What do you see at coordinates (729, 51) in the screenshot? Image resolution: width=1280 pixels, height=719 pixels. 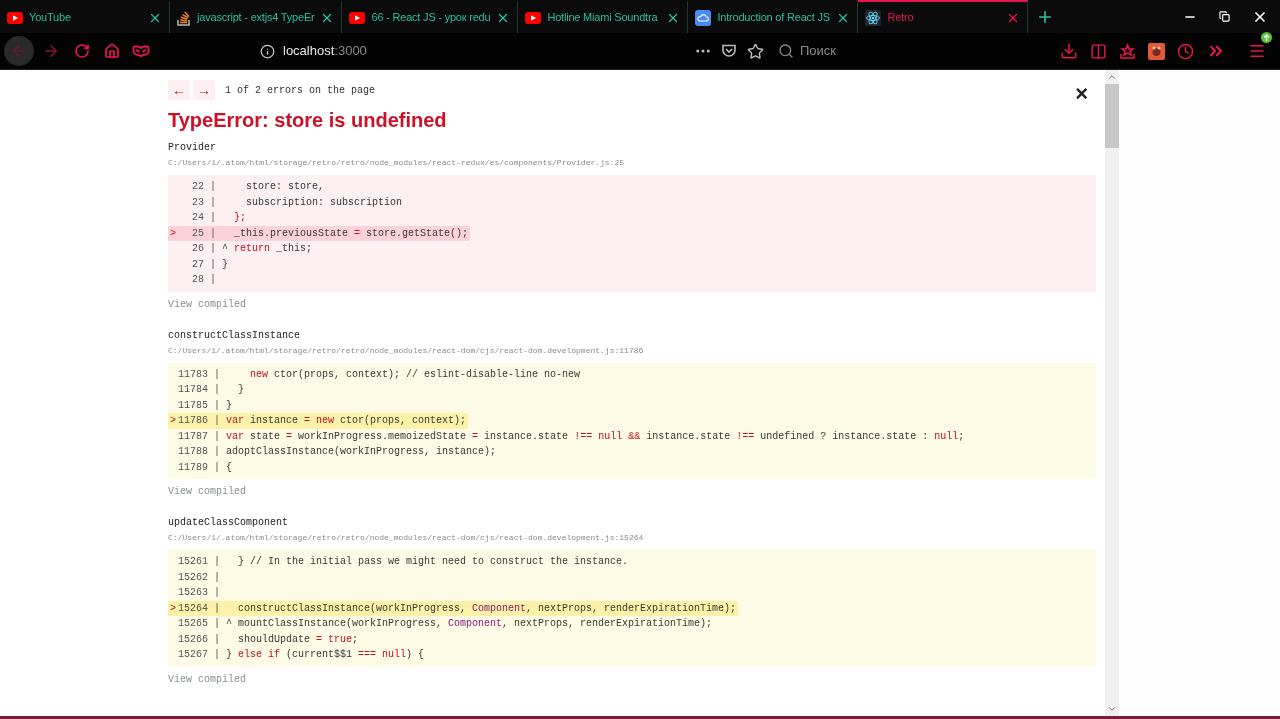 I see `shield-icon` at bounding box center [729, 51].